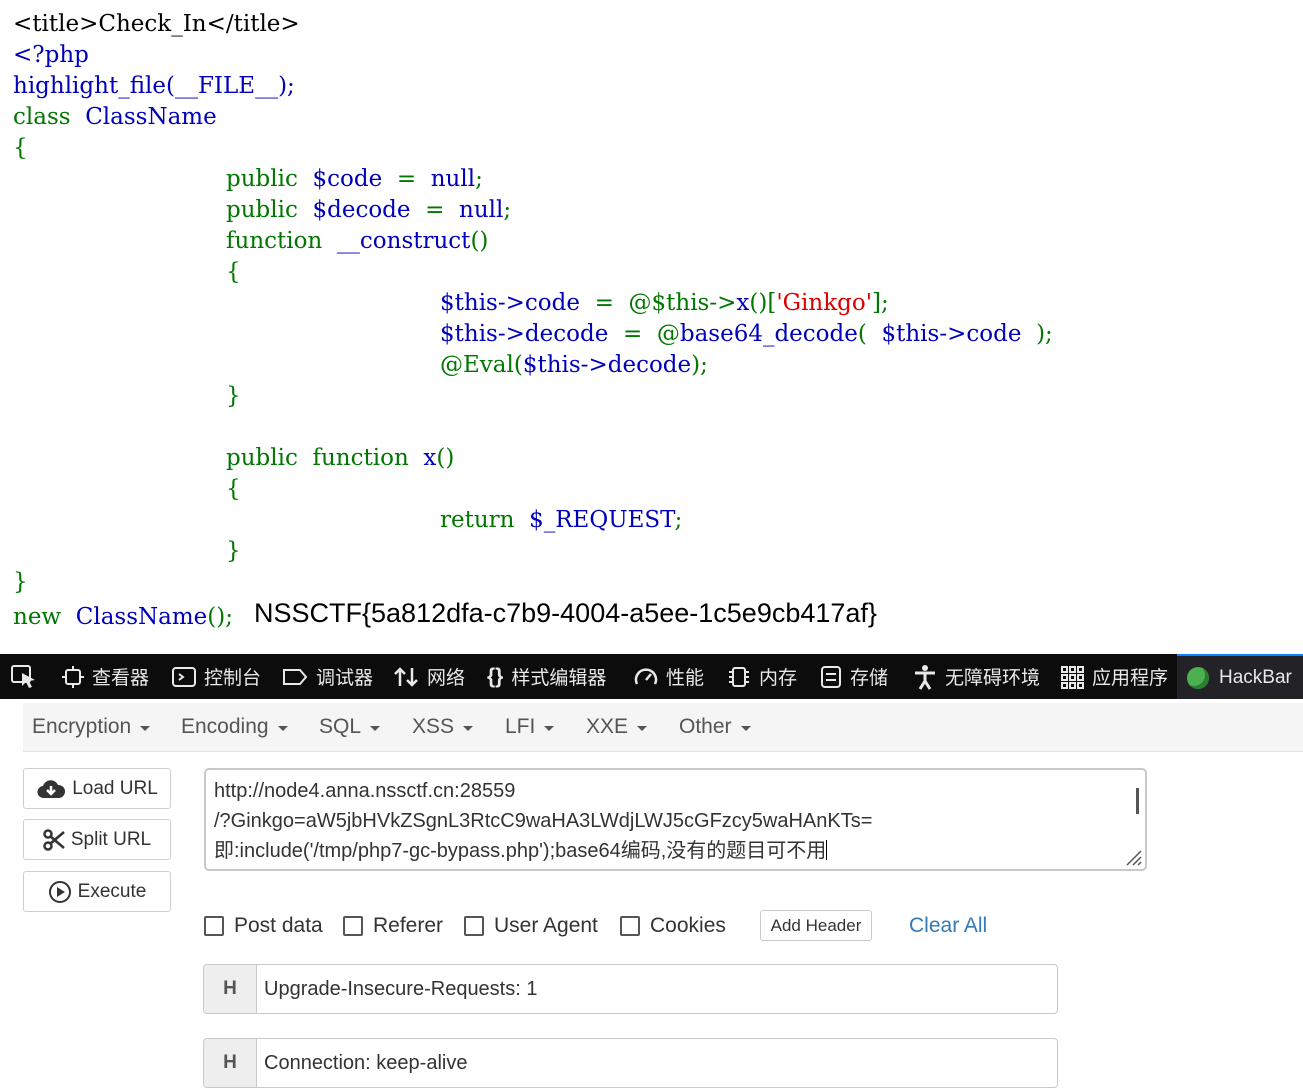  What do you see at coordinates (715, 727) in the screenshot?
I see `menu-other: Other` at bounding box center [715, 727].